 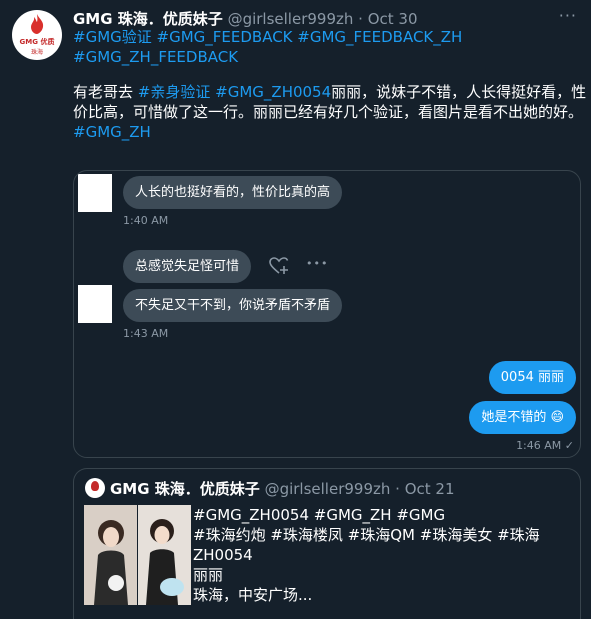 I want to click on quoted-text-line: 丽丽, so click(x=208, y=575).